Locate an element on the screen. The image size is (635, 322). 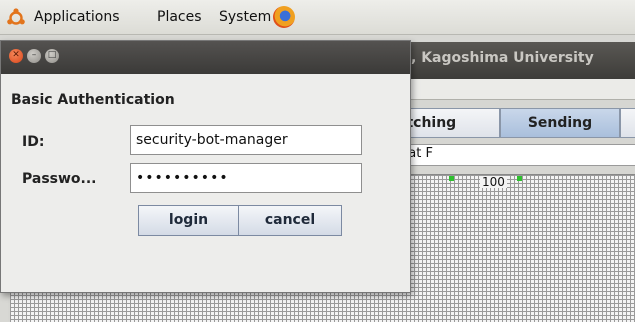
id-input is located at coordinates (246, 140).